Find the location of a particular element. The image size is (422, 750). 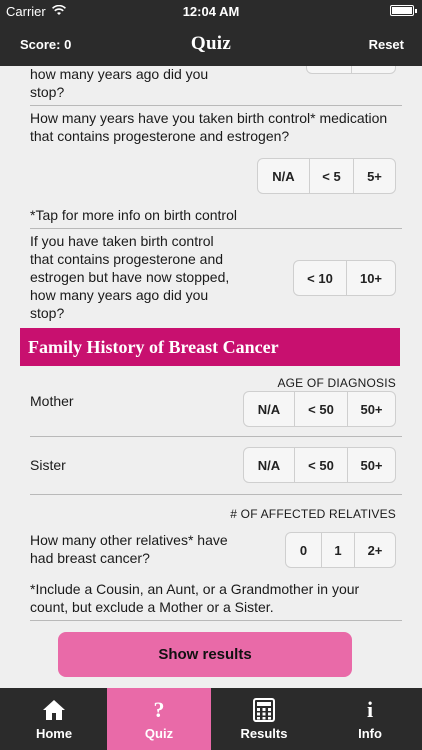

tab-home: Home is located at coordinates (54, 719).